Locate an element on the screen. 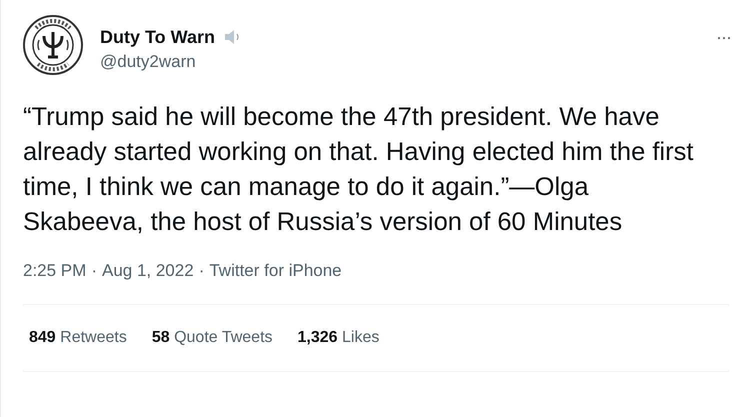 This screenshot has height=417, width=751. speaker-icon is located at coordinates (232, 37).